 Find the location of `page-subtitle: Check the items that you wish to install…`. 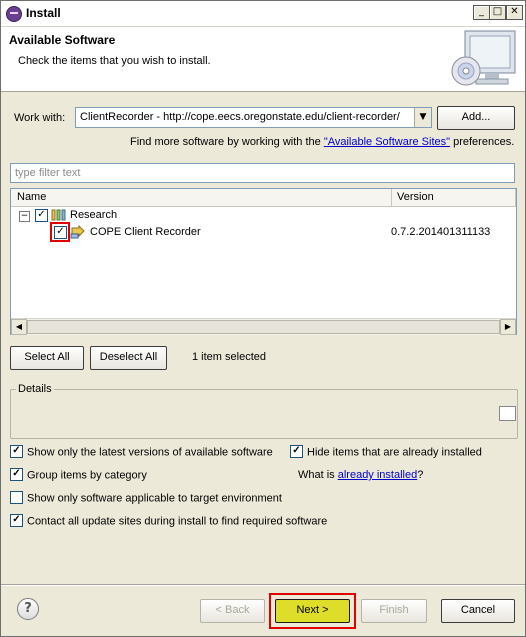

page-subtitle: Check the items that you wish to install… is located at coordinates (114, 61).